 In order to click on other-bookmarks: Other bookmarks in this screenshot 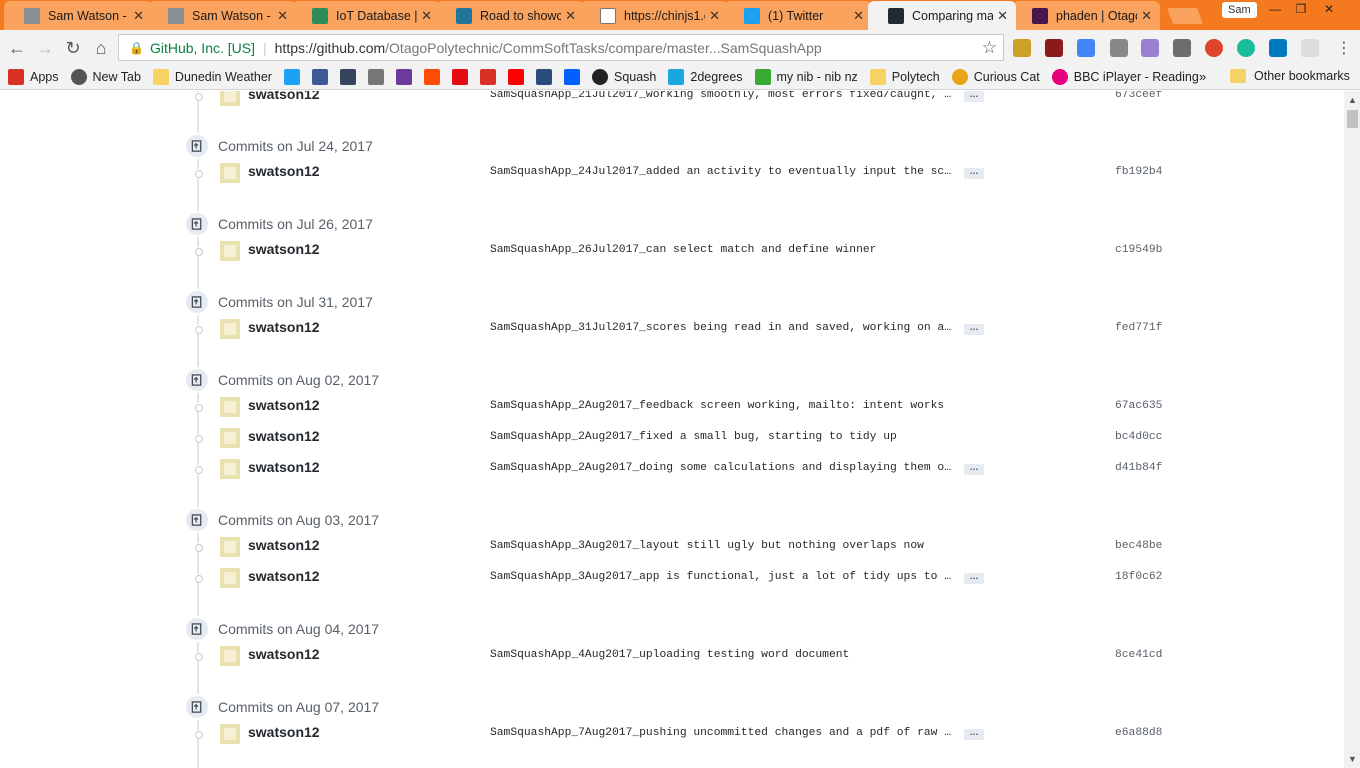, I will do `click(1290, 76)`.